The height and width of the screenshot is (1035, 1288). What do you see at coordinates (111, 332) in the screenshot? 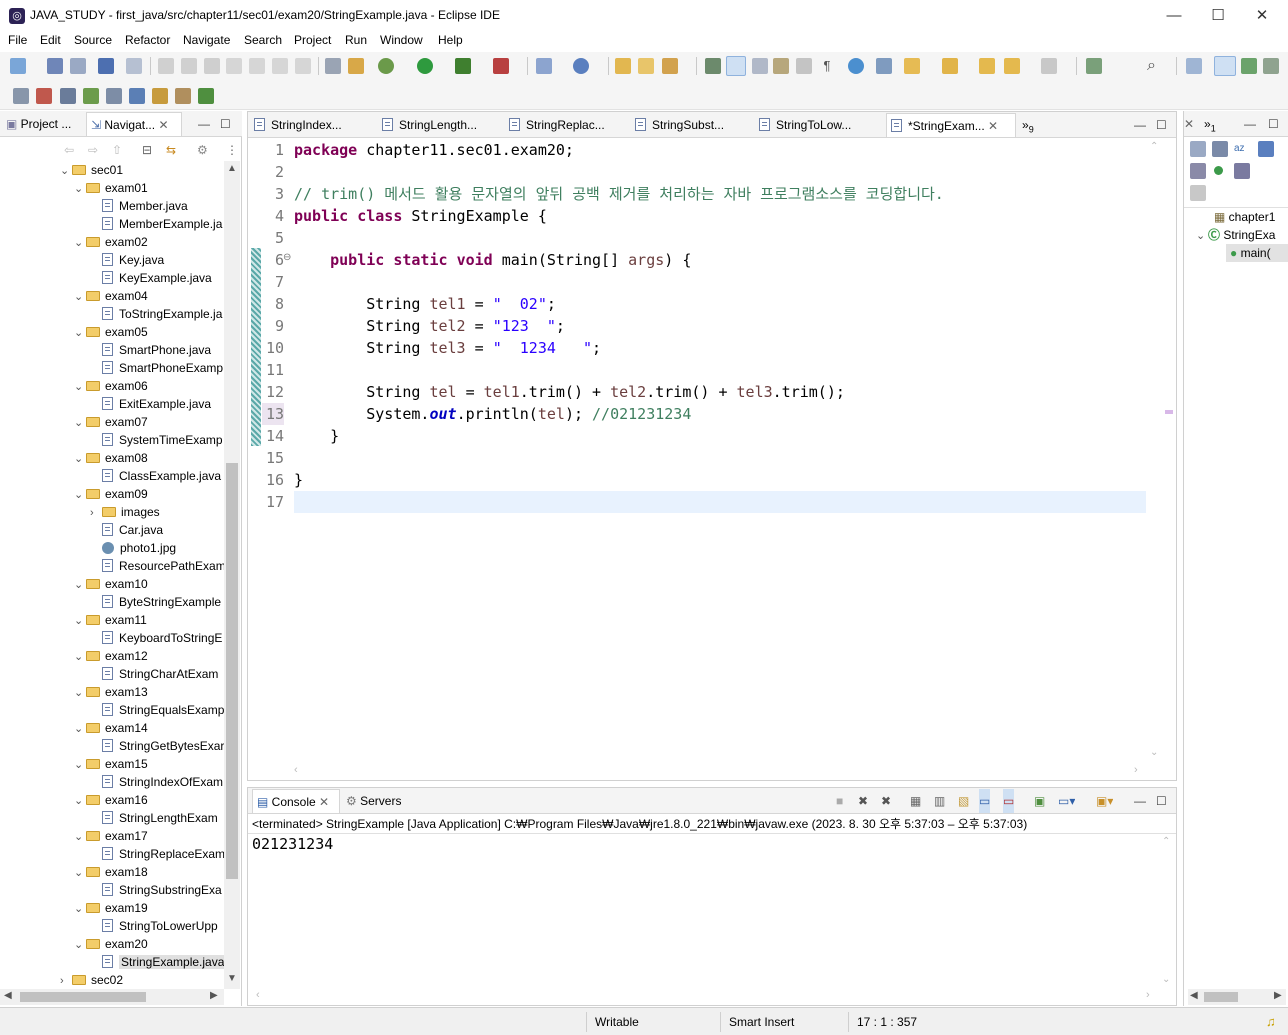
I see `tree-folder: ⌄ exam05` at bounding box center [111, 332].